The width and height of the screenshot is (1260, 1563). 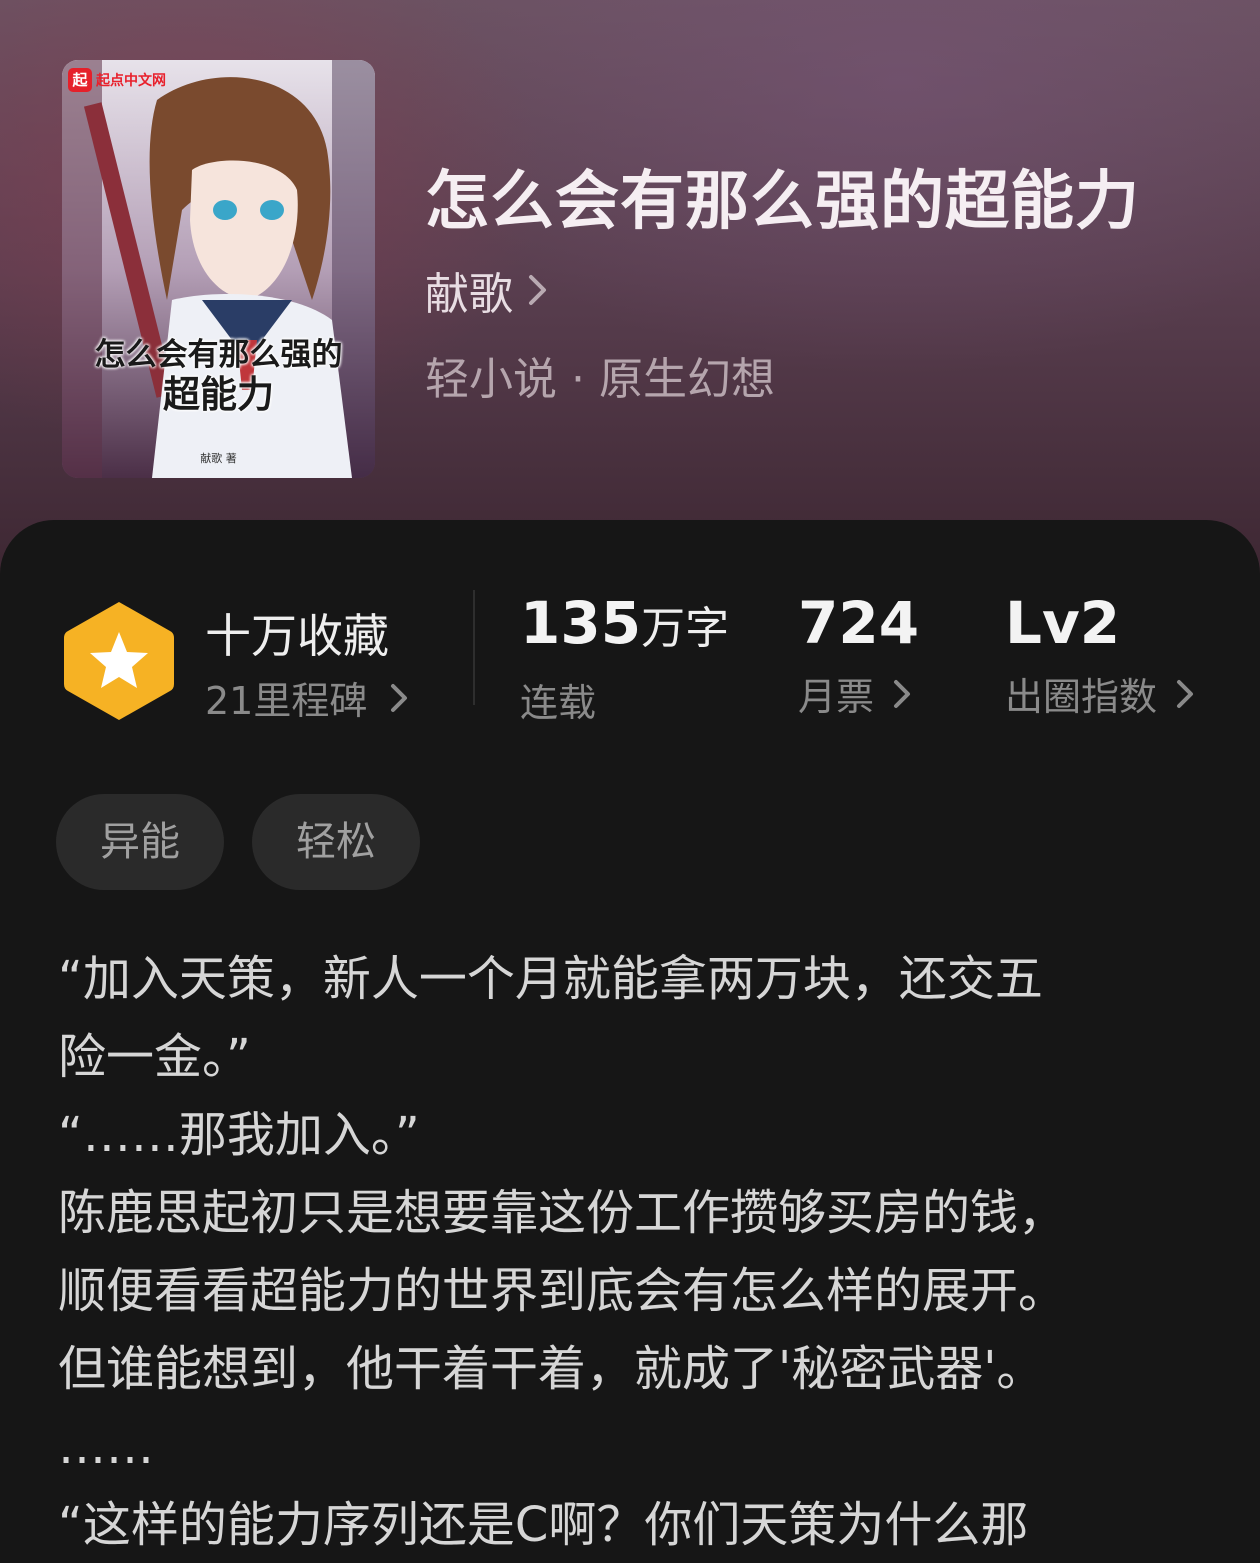 I want to click on synopsis-line: 陈鹿思起初只是想要靠这份工作攒够买房的钱，, so click(x=562, y=1213).